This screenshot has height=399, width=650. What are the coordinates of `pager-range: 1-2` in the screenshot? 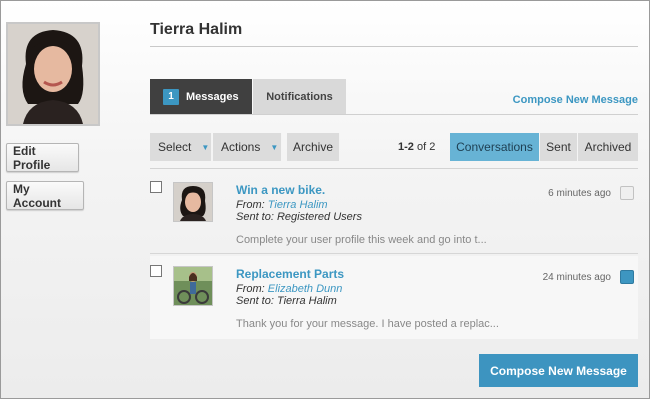 It's located at (406, 147).